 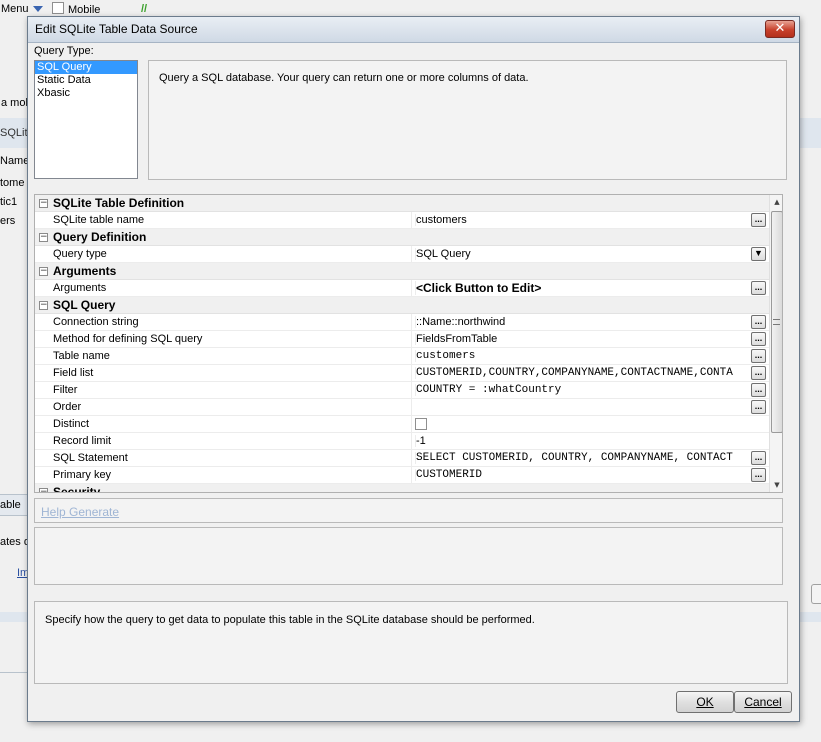 I want to click on property-value: <Click Button to Edit>, so click(x=582, y=288).